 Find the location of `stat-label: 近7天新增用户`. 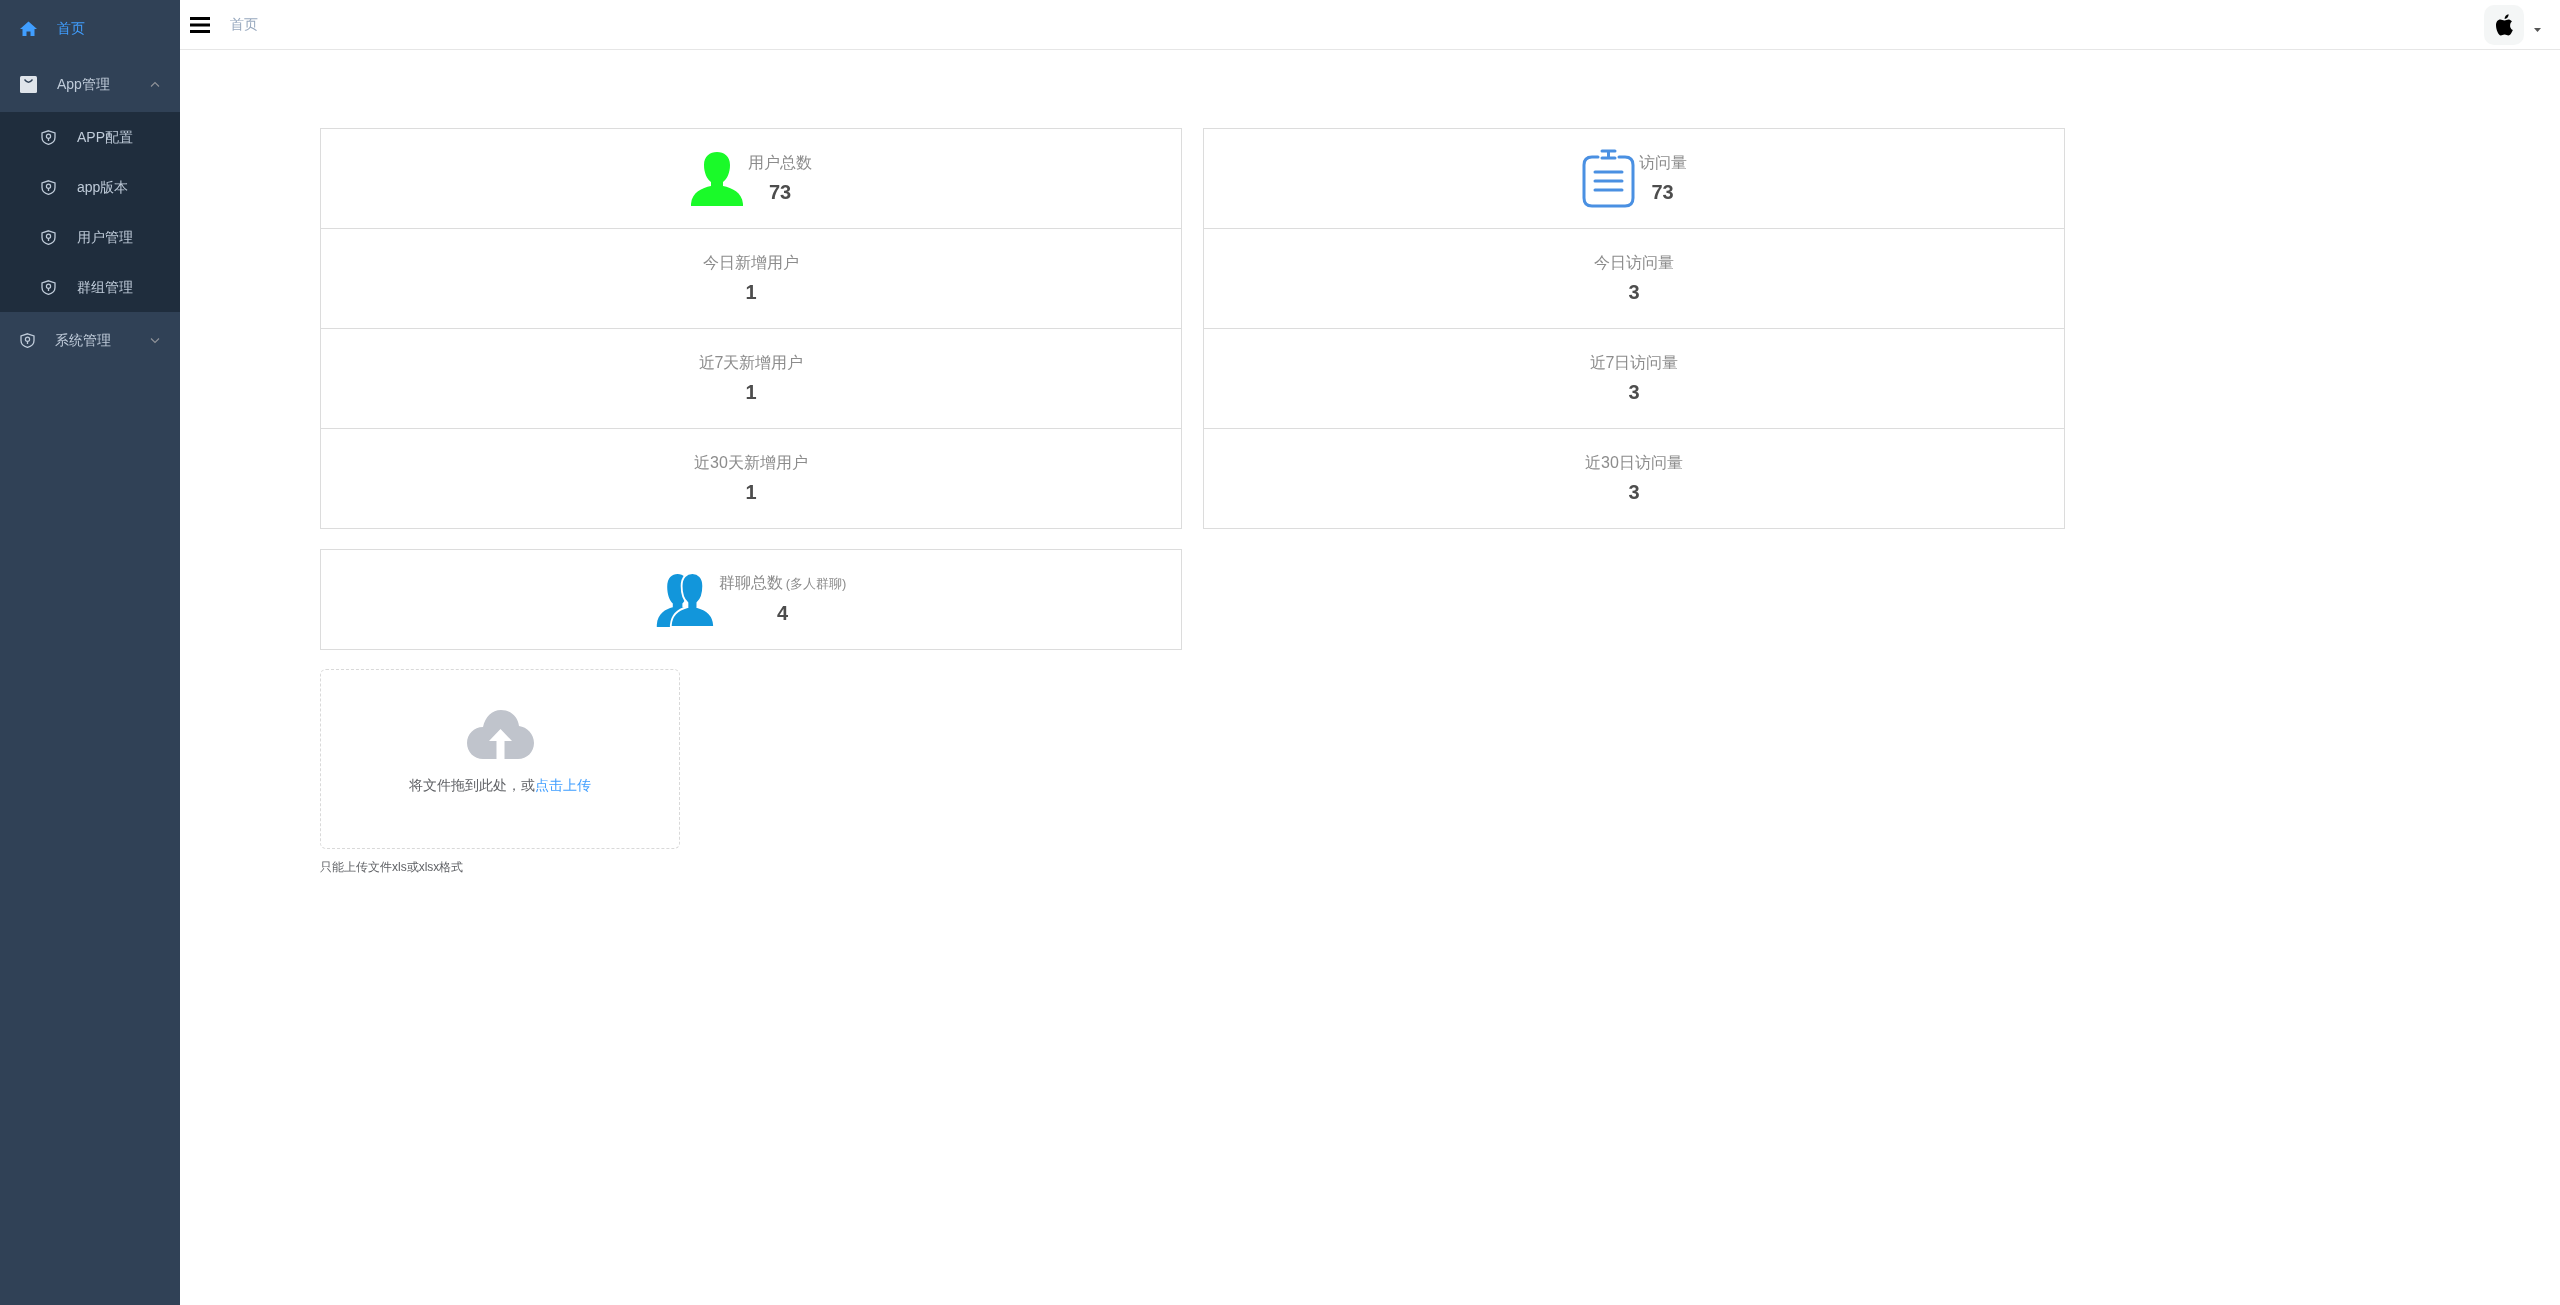

stat-label: 近7天新增用户 is located at coordinates (751, 362).